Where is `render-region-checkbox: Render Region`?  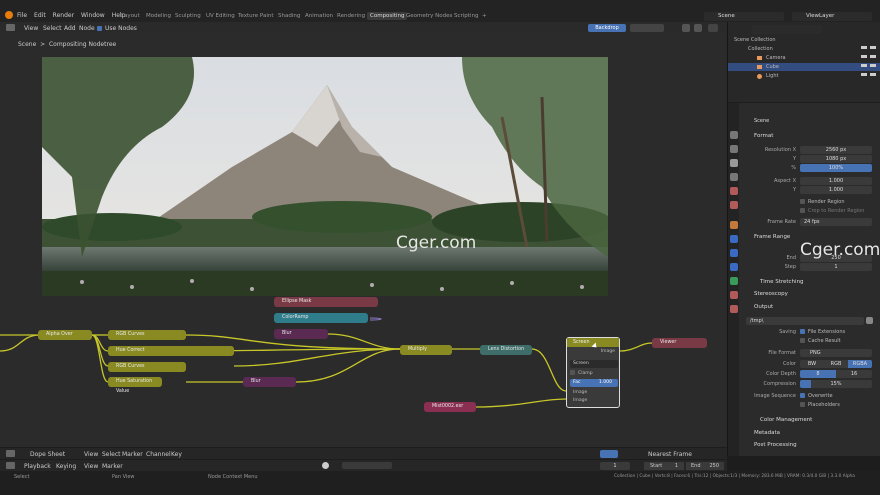
render-region-checkbox: Render Region is located at coordinates (822, 202).